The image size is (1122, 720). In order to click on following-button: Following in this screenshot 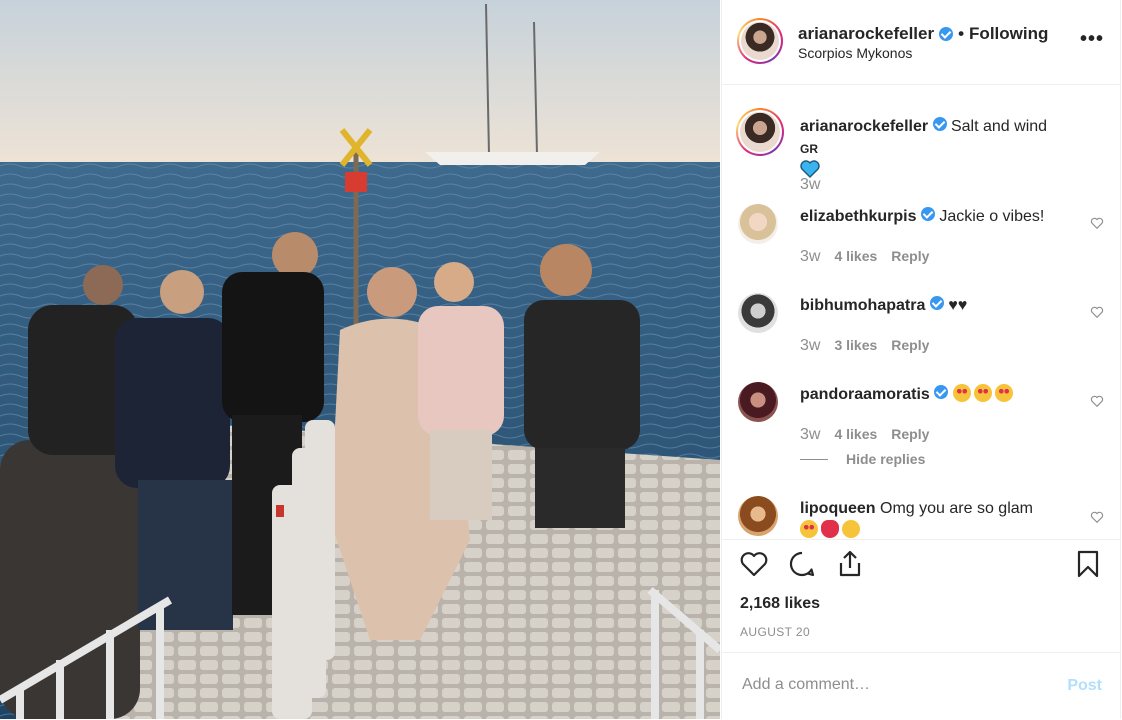, I will do `click(1008, 34)`.